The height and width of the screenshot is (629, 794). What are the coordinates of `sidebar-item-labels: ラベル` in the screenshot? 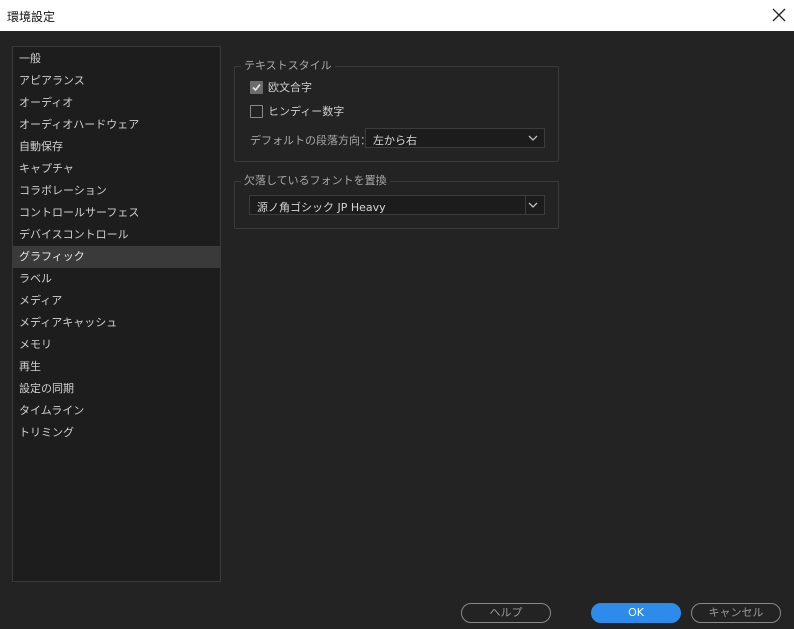 It's located at (116, 279).